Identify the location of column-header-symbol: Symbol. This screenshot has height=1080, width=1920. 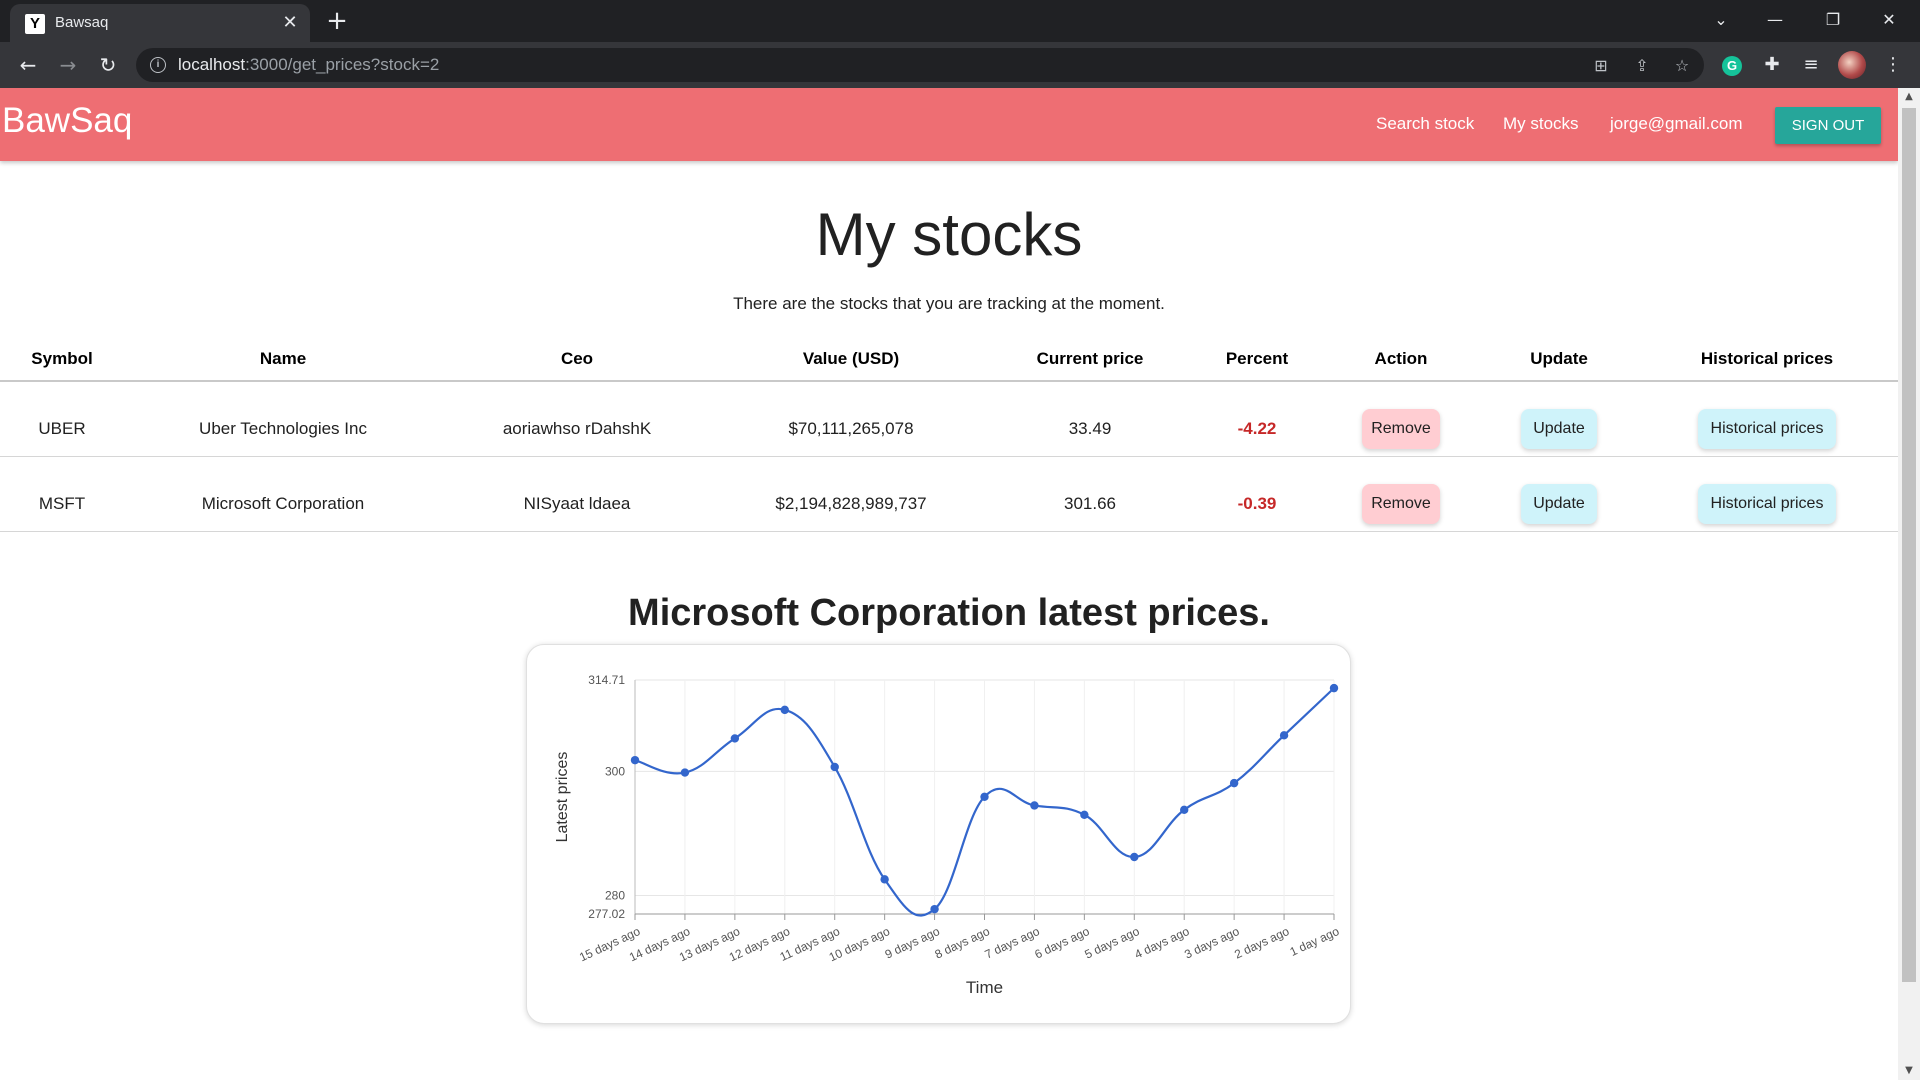
(62, 358).